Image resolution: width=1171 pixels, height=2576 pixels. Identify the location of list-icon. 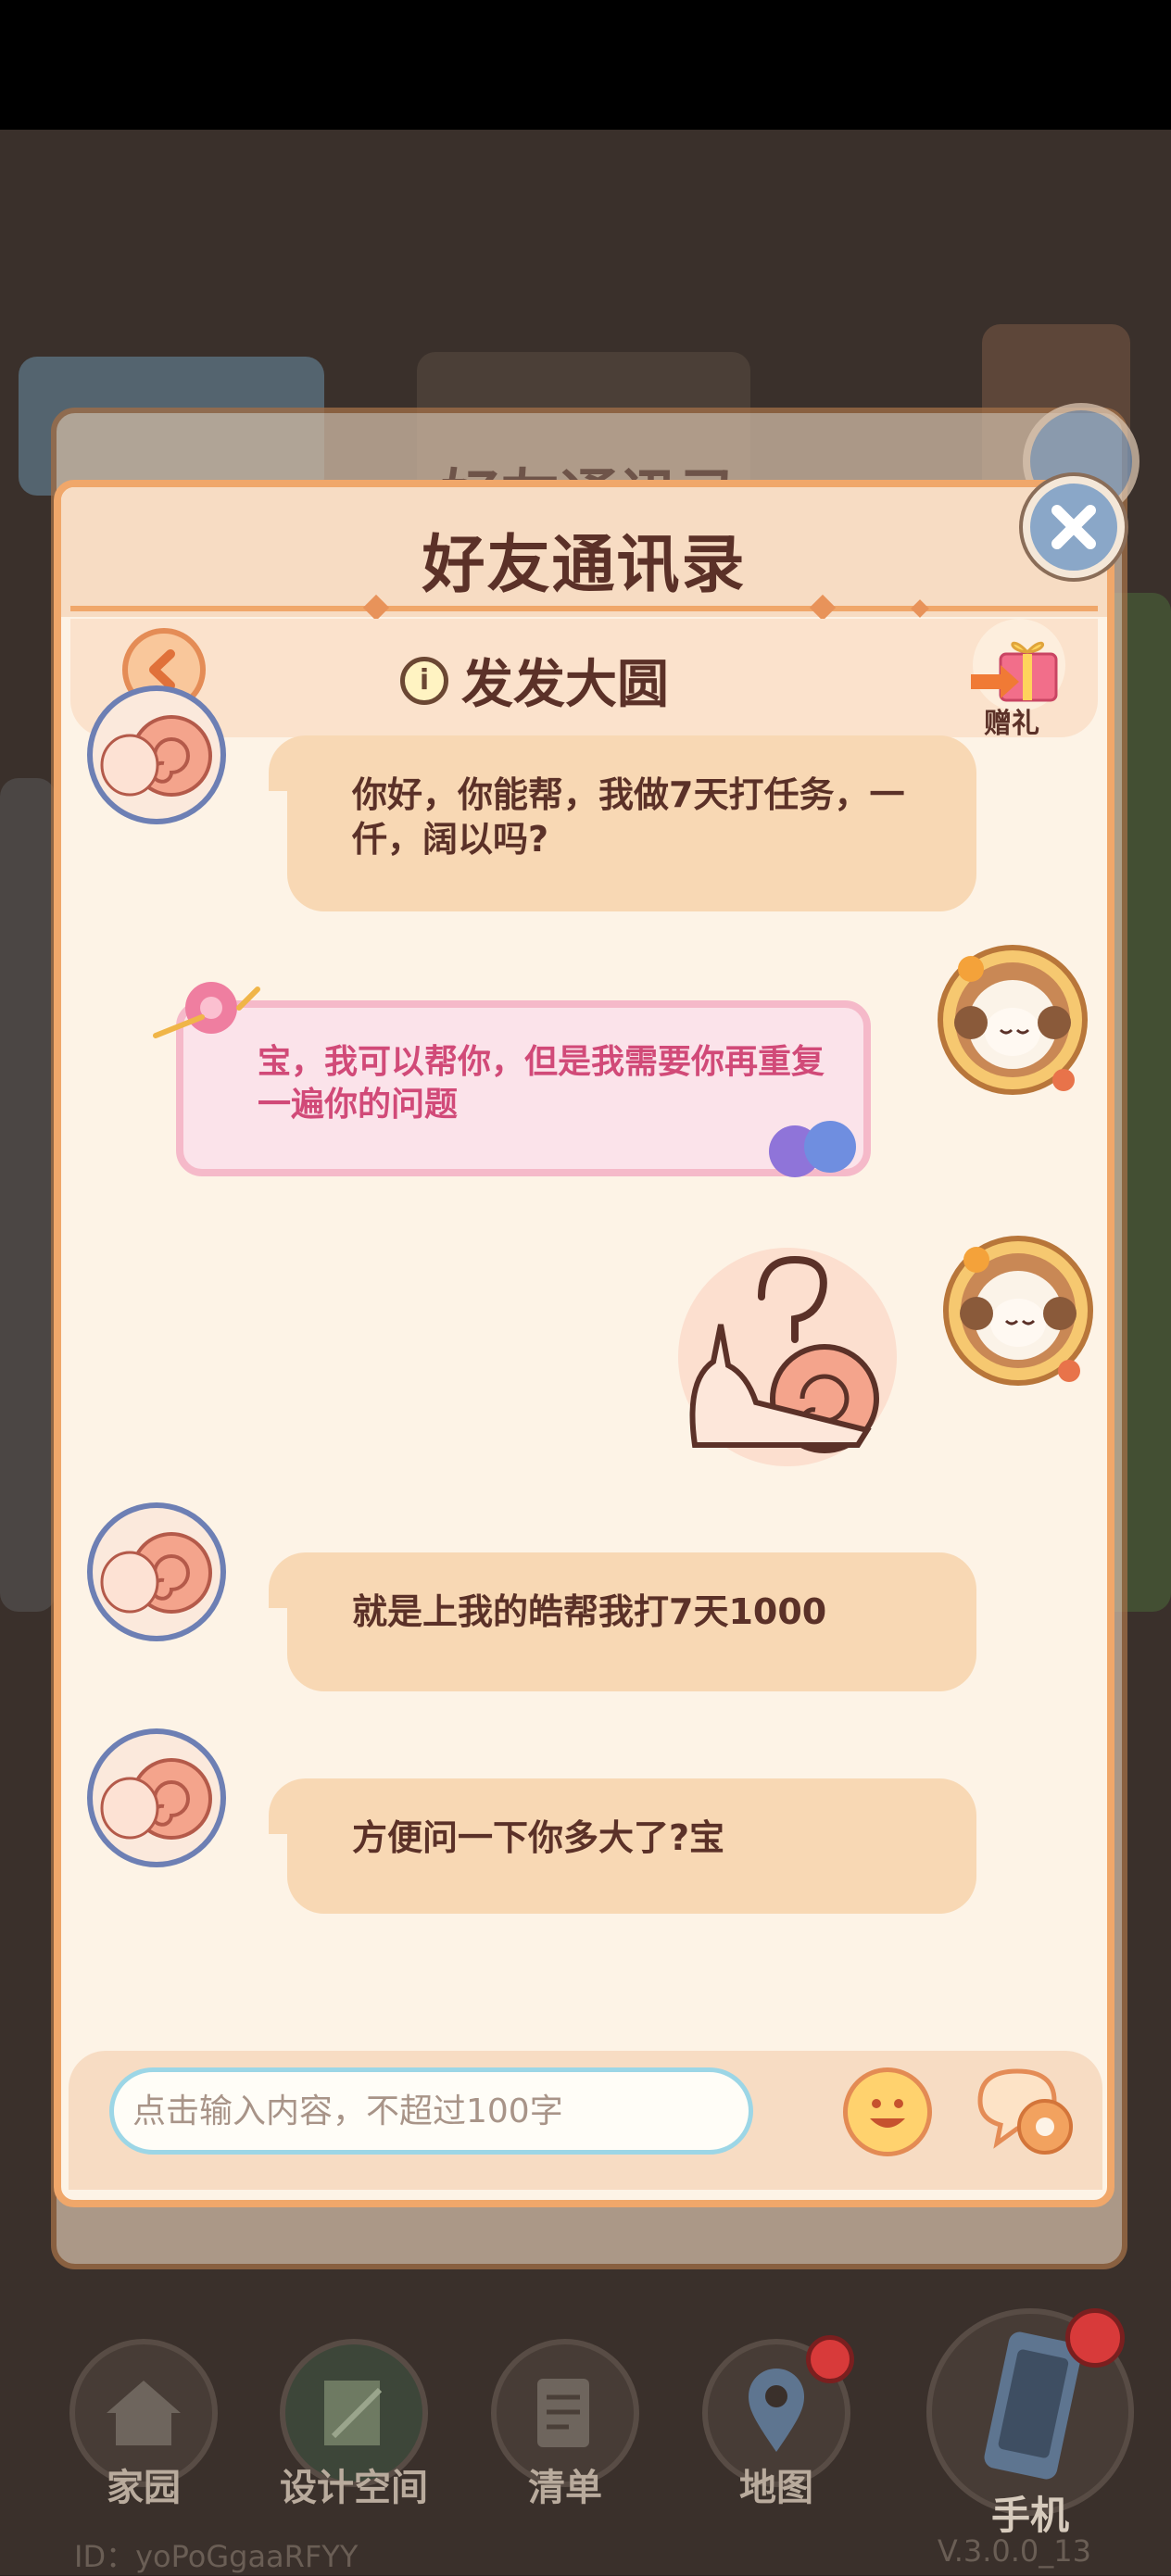
(563, 2413).